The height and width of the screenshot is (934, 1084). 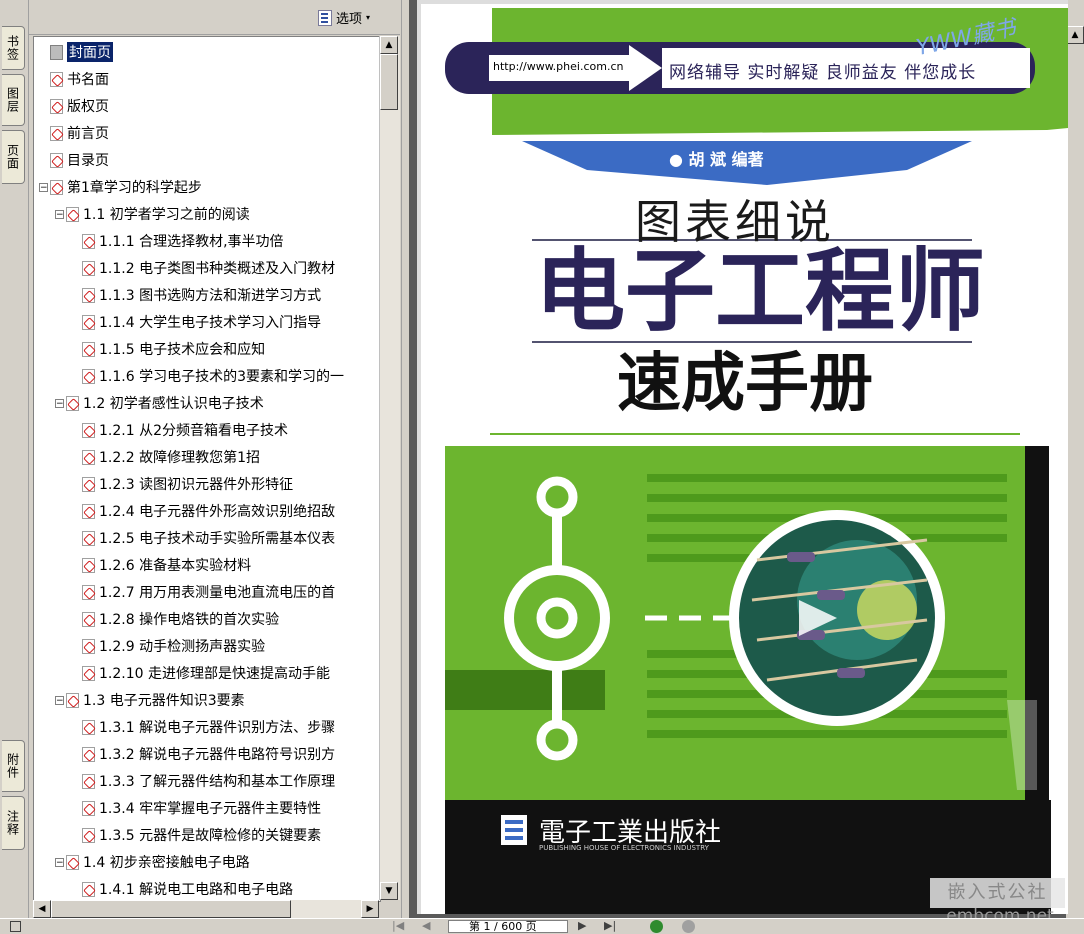 I want to click on bookmark-label: 1.4.1 解说电工电路和电子电路, so click(x=196, y=890).